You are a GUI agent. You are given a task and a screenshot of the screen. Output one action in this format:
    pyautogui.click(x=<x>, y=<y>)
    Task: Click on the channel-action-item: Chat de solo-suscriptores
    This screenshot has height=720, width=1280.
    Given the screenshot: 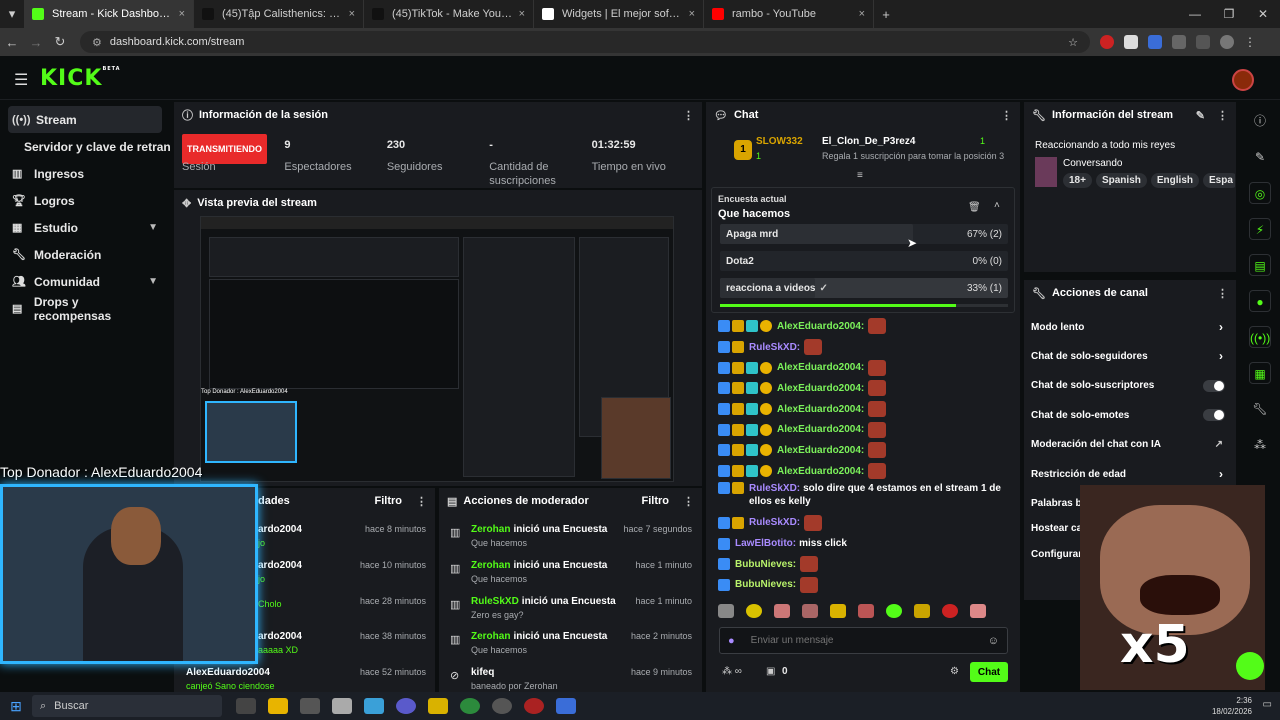 What is the action you would take?
    pyautogui.click(x=1131, y=386)
    